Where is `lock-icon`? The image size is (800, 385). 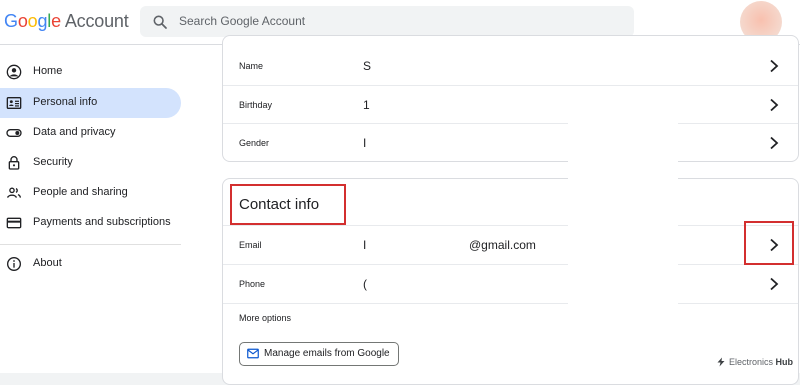 lock-icon is located at coordinates (14, 163).